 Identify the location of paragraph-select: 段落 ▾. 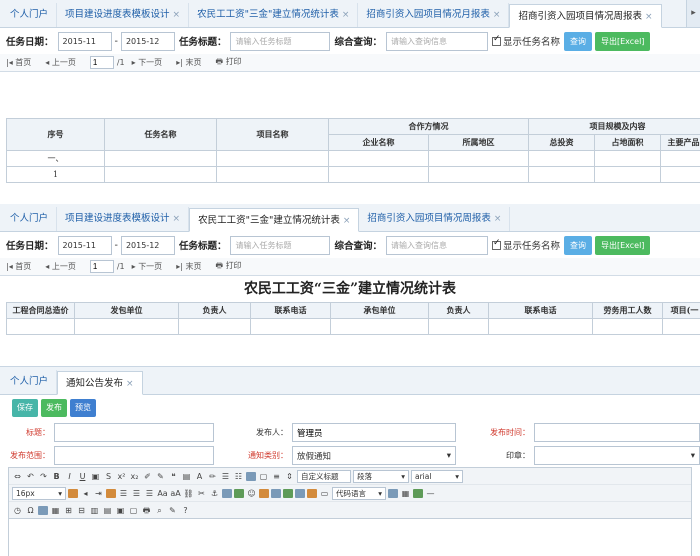
(381, 476).